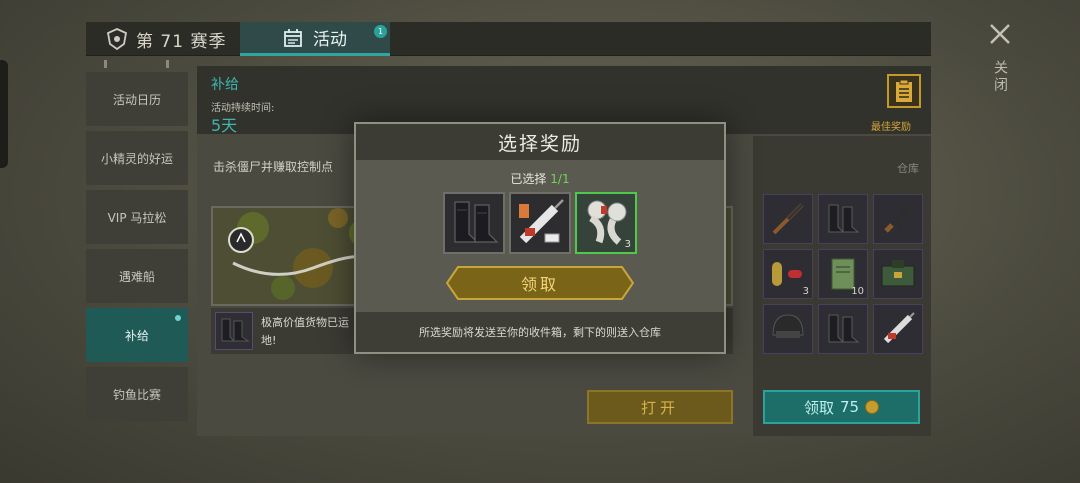  I want to click on duration-value: 5天, so click(224, 125).